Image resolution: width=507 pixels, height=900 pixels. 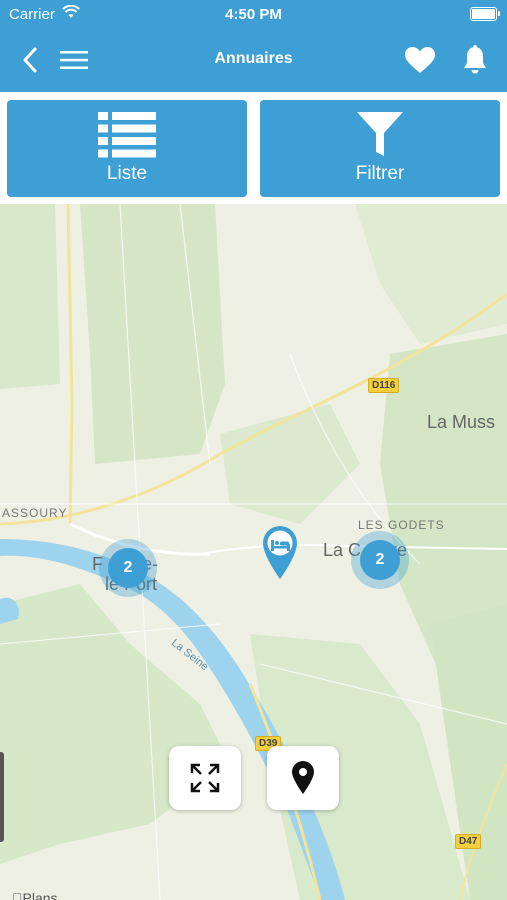 I want to click on status-bar: Carrier 4:50 PM, so click(x=253, y=14).